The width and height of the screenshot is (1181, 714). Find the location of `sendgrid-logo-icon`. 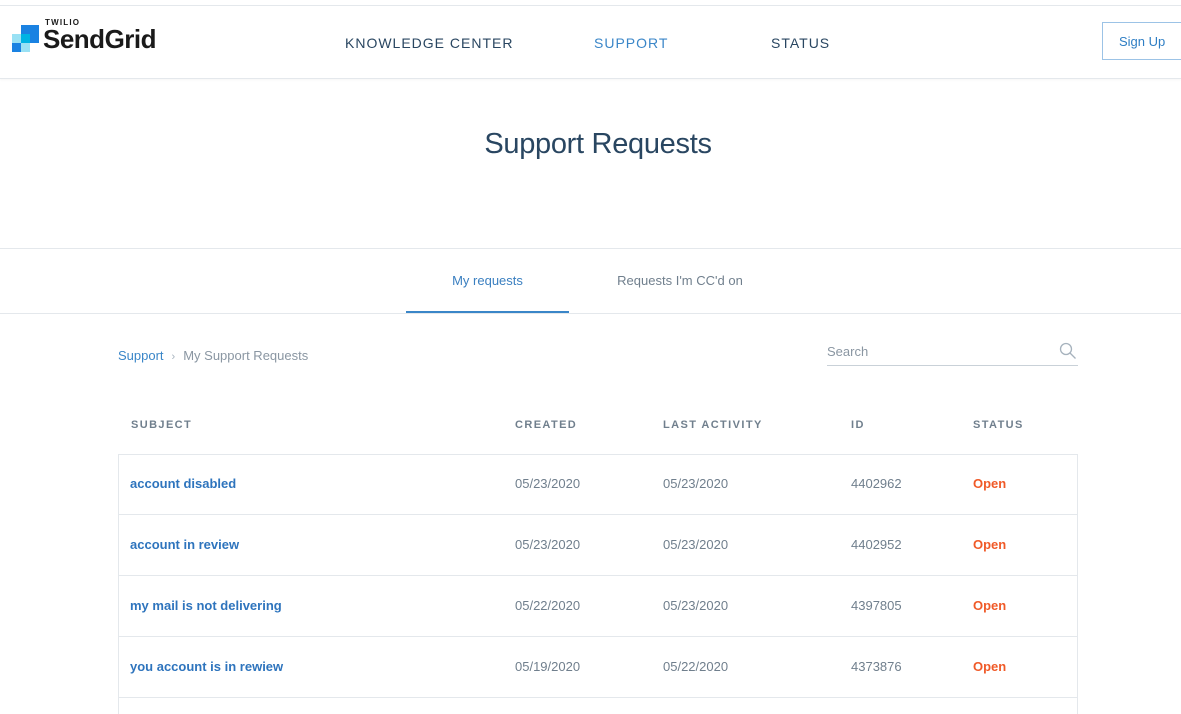

sendgrid-logo-icon is located at coordinates (26, 39).